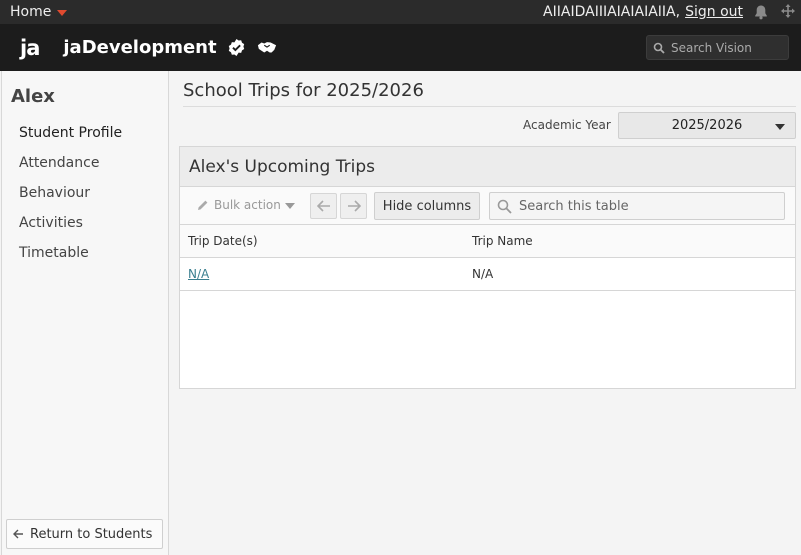 The image size is (801, 555). What do you see at coordinates (489, 106) in the screenshot?
I see `title-divider` at bounding box center [489, 106].